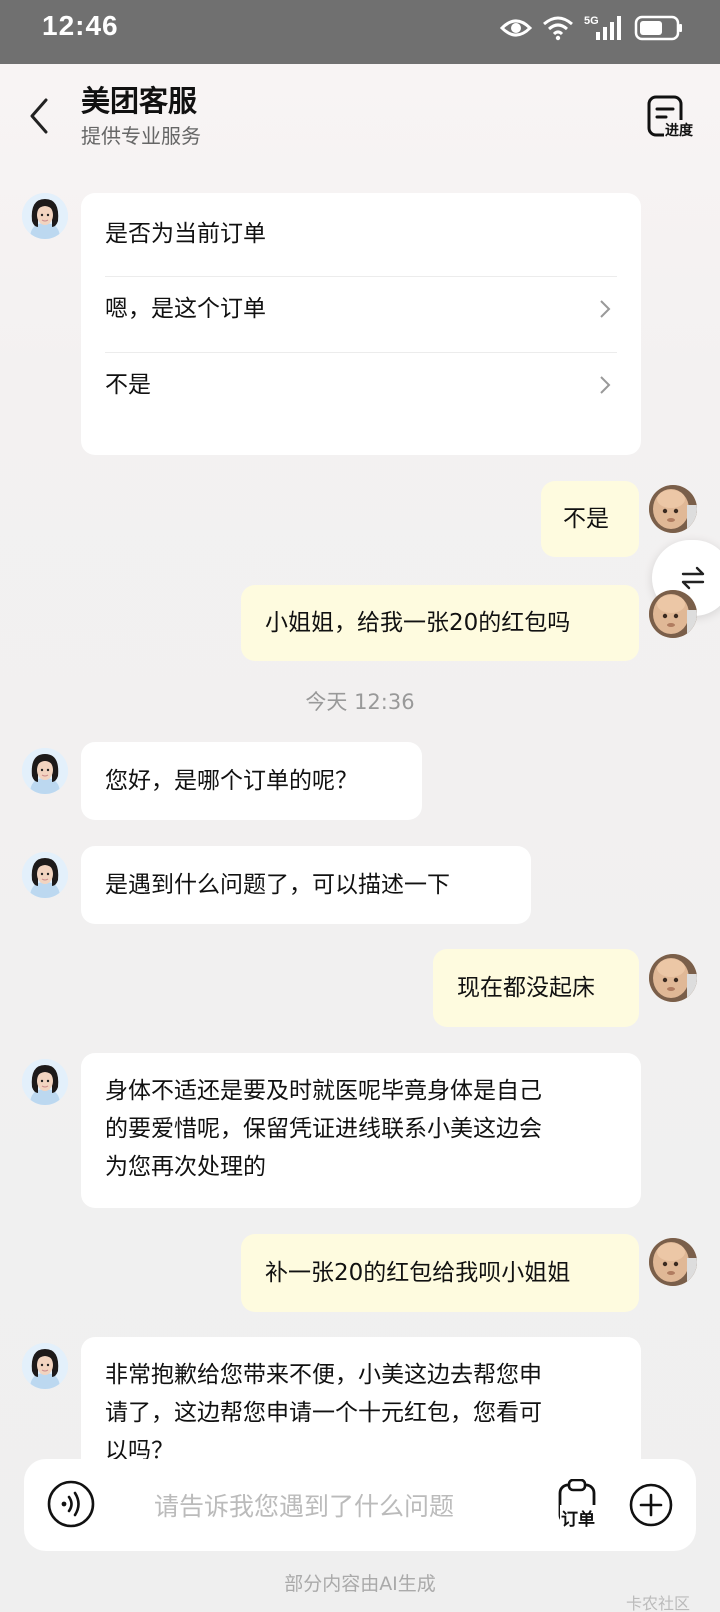  I want to click on user-message-bubble: 补一张20的红包给我呗小姐姐, so click(440, 1273).